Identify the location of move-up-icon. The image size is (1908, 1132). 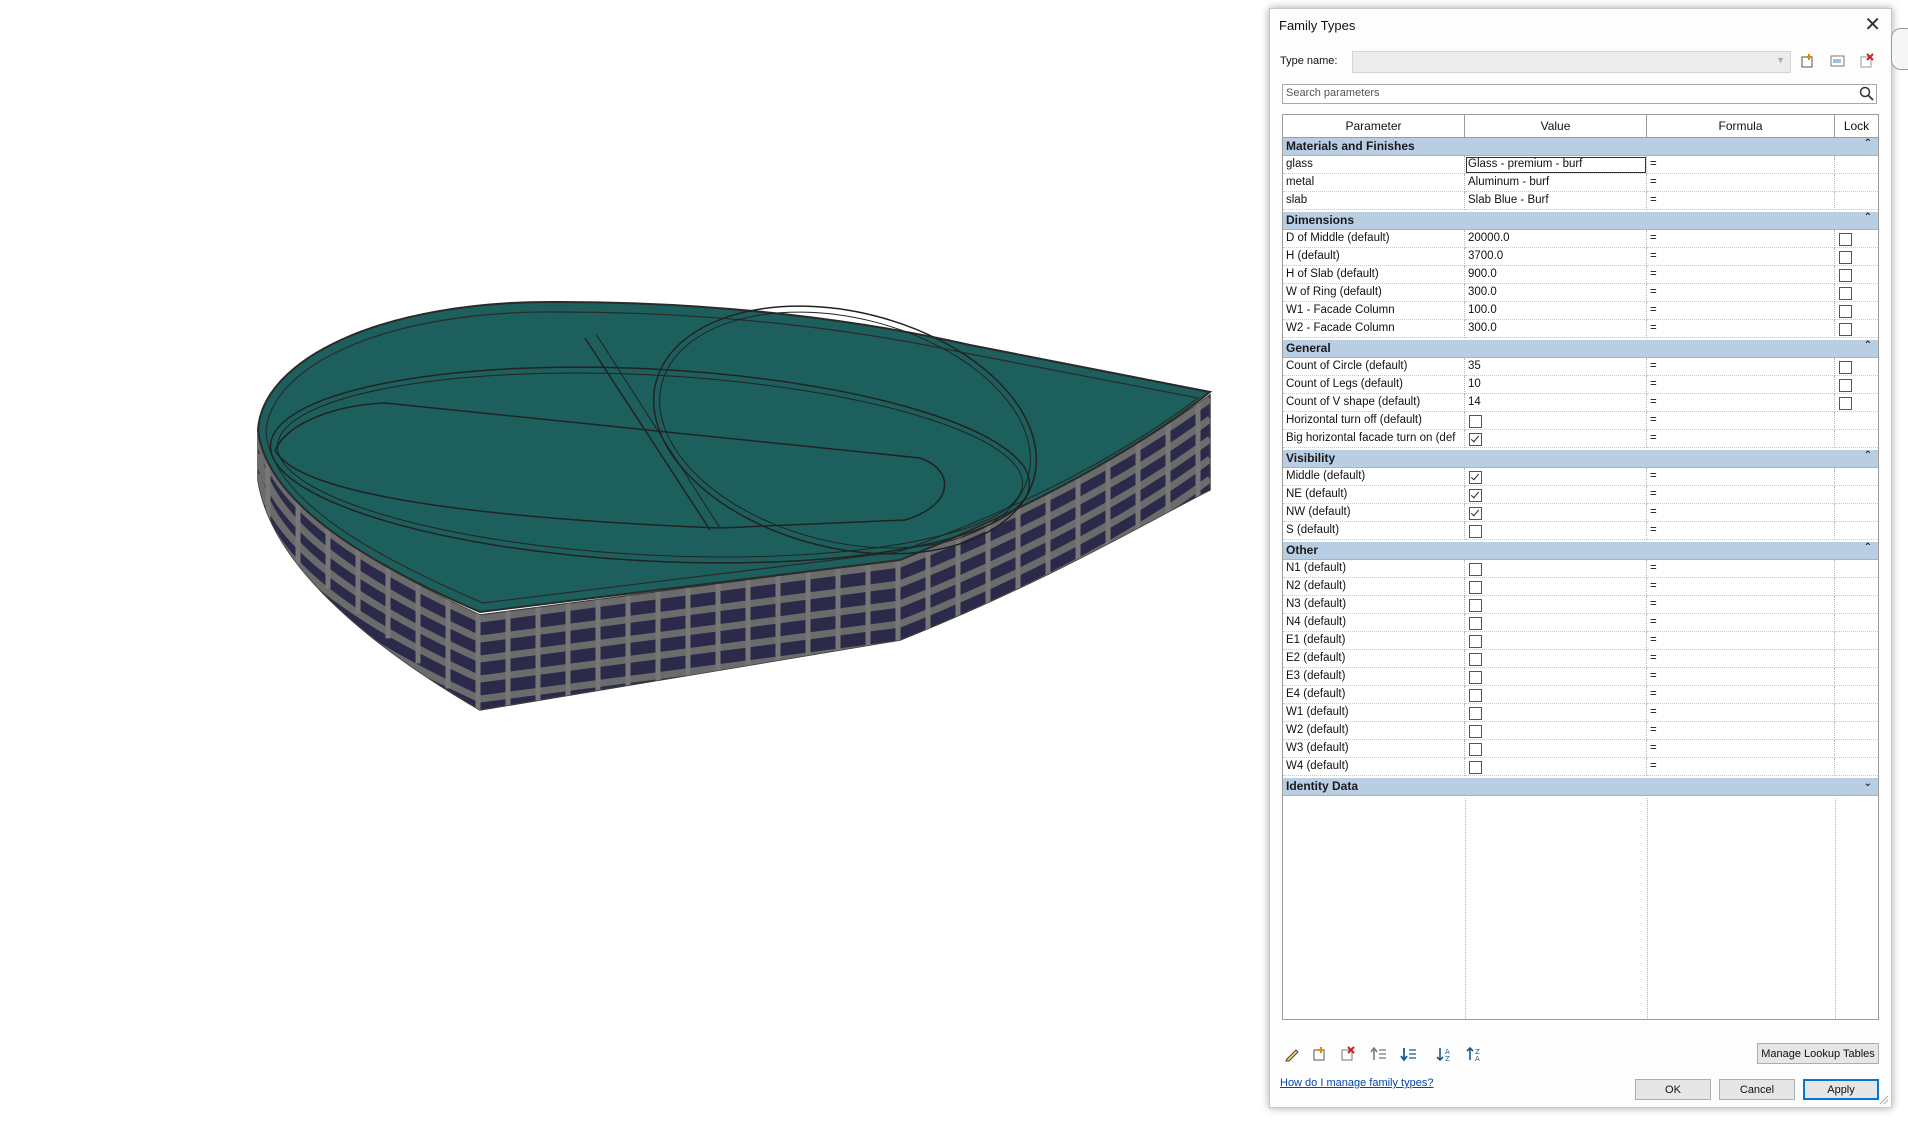
(1378, 1054).